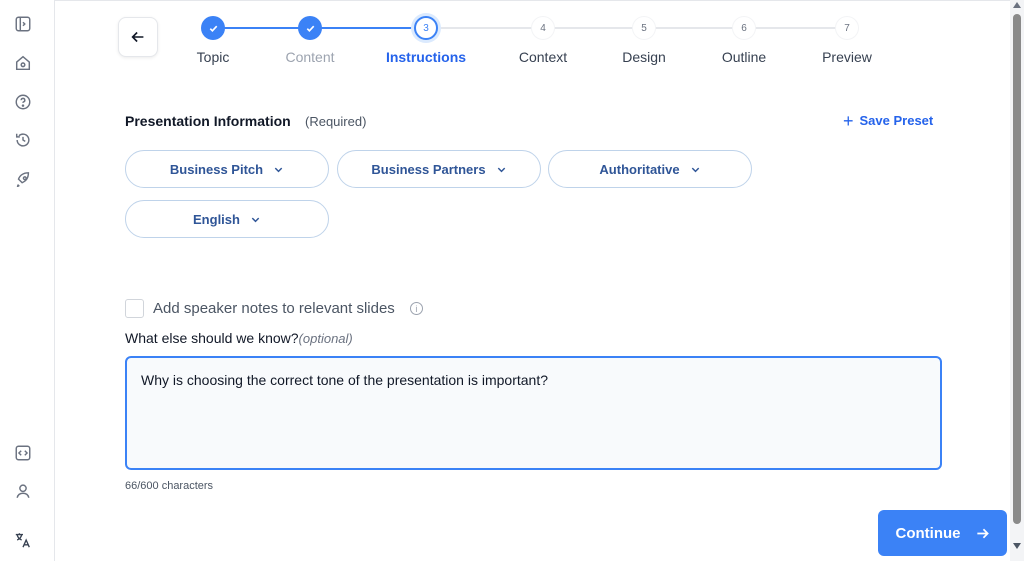  What do you see at coordinates (23, 540) in the screenshot?
I see `translate-icon` at bounding box center [23, 540].